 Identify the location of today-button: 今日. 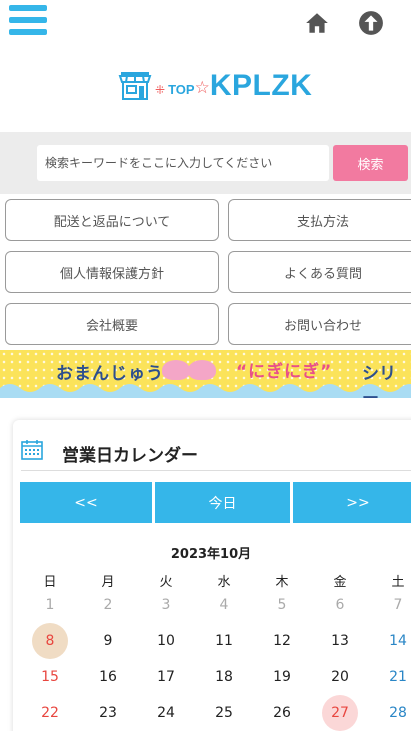
(222, 502).